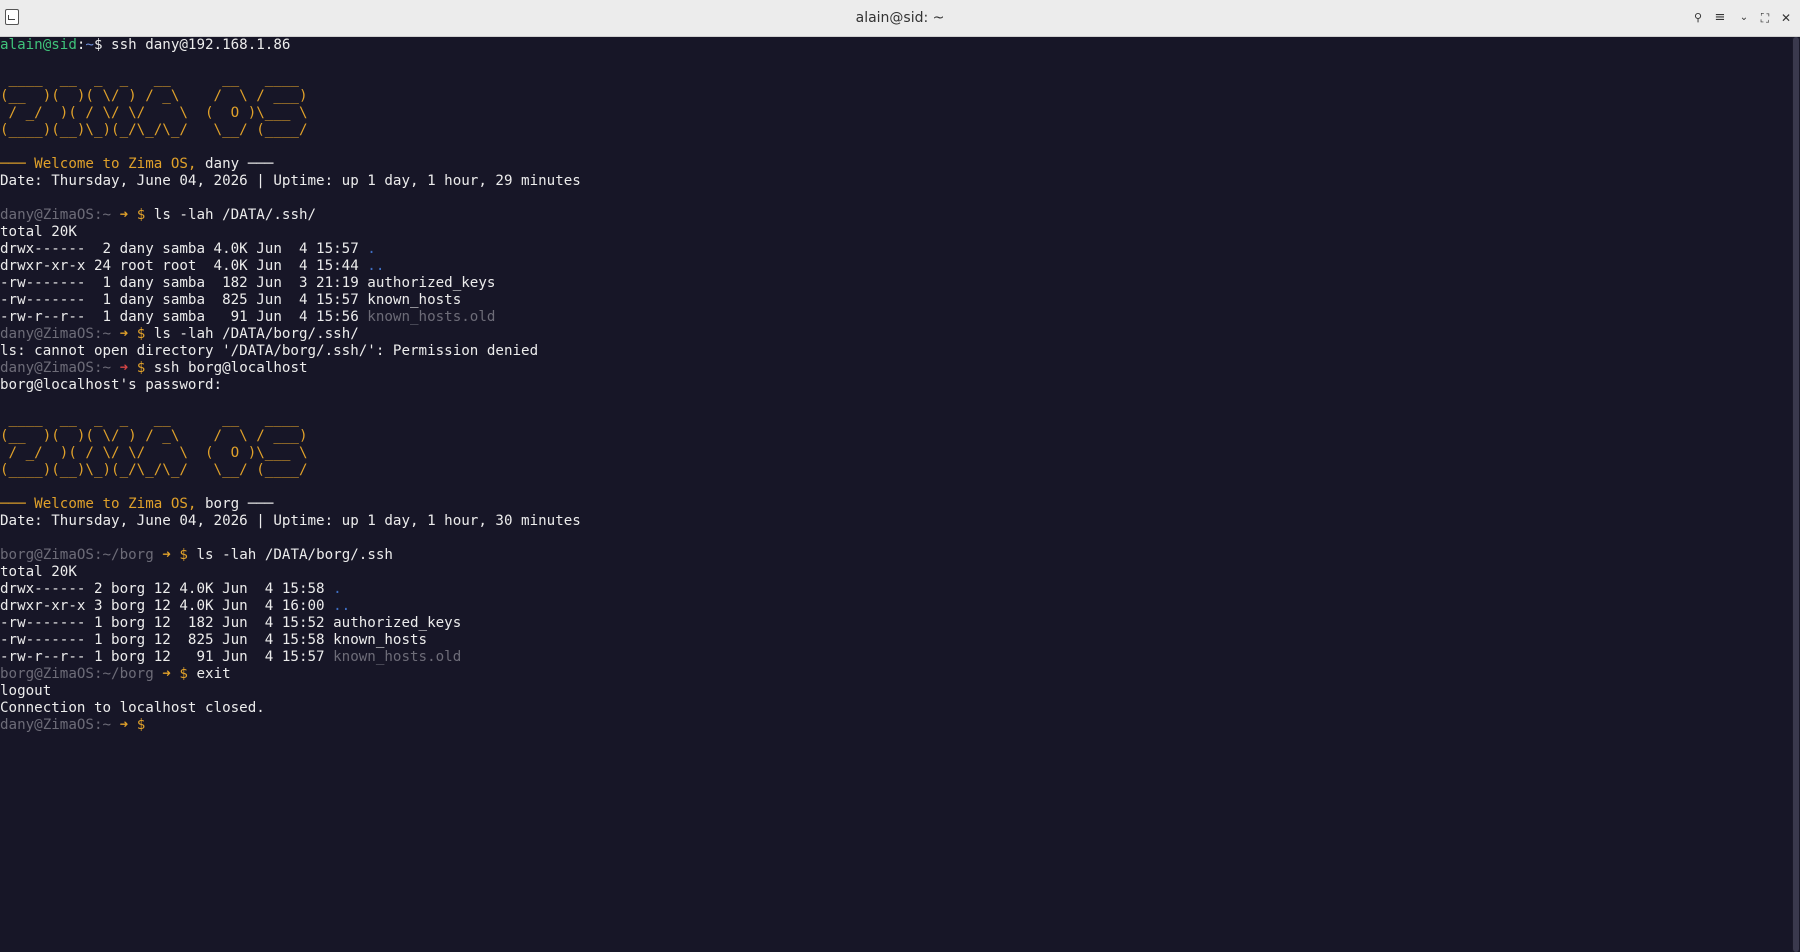 Image resolution: width=1800 pixels, height=952 pixels. What do you see at coordinates (290, 674) in the screenshot?
I see `terminal-line: borg@ZimaOS:~/borg ➜ $ exit` at bounding box center [290, 674].